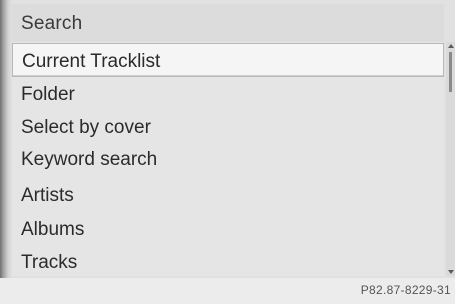 This screenshot has width=455, height=304. I want to click on menu-item-label: Tracks, so click(49, 262).